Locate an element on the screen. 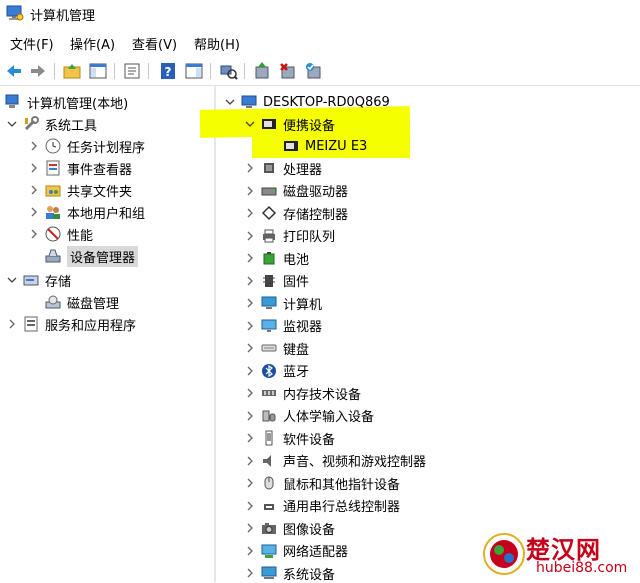 This screenshot has height=583, width=640. clock-icon is located at coordinates (53, 146).